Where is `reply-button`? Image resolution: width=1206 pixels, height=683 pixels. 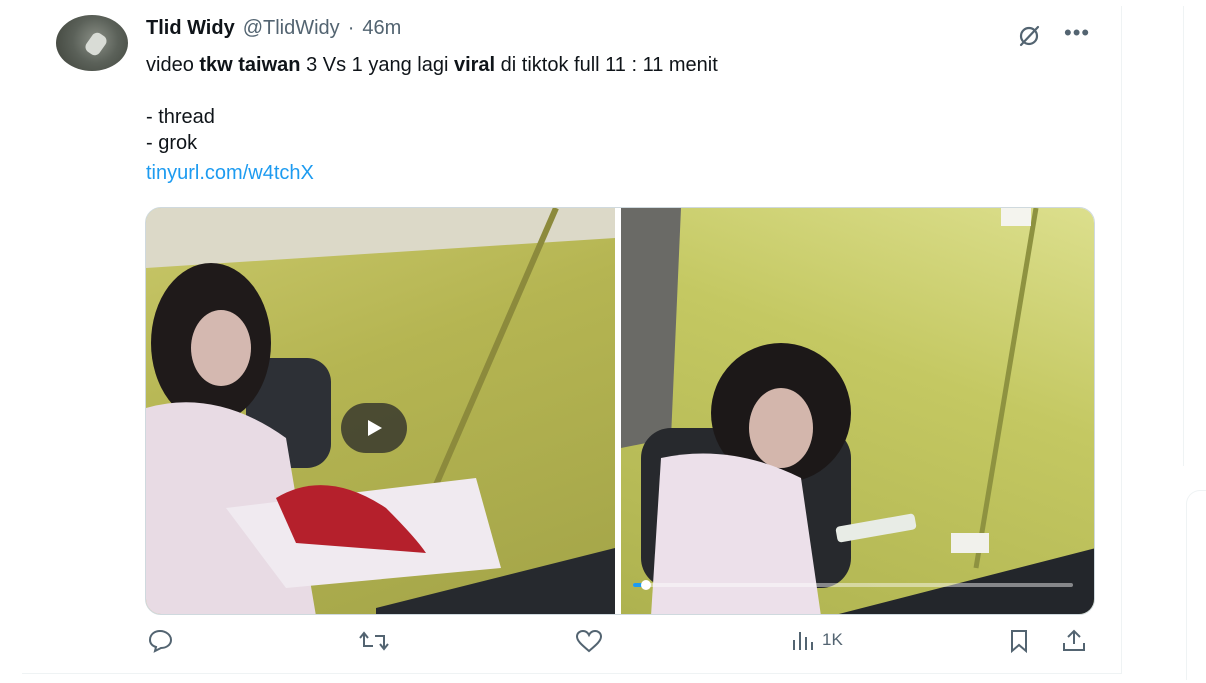 reply-button is located at coordinates (160, 641).